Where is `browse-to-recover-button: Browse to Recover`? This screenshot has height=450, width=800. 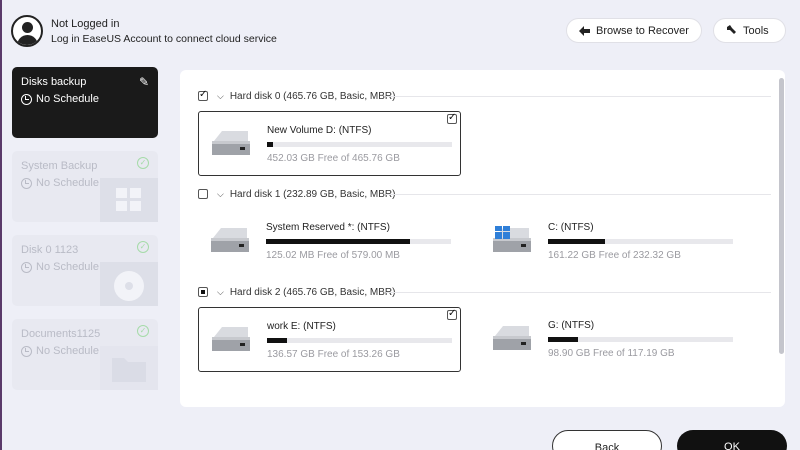
browse-to-recover-button: Browse to Recover is located at coordinates (634, 30).